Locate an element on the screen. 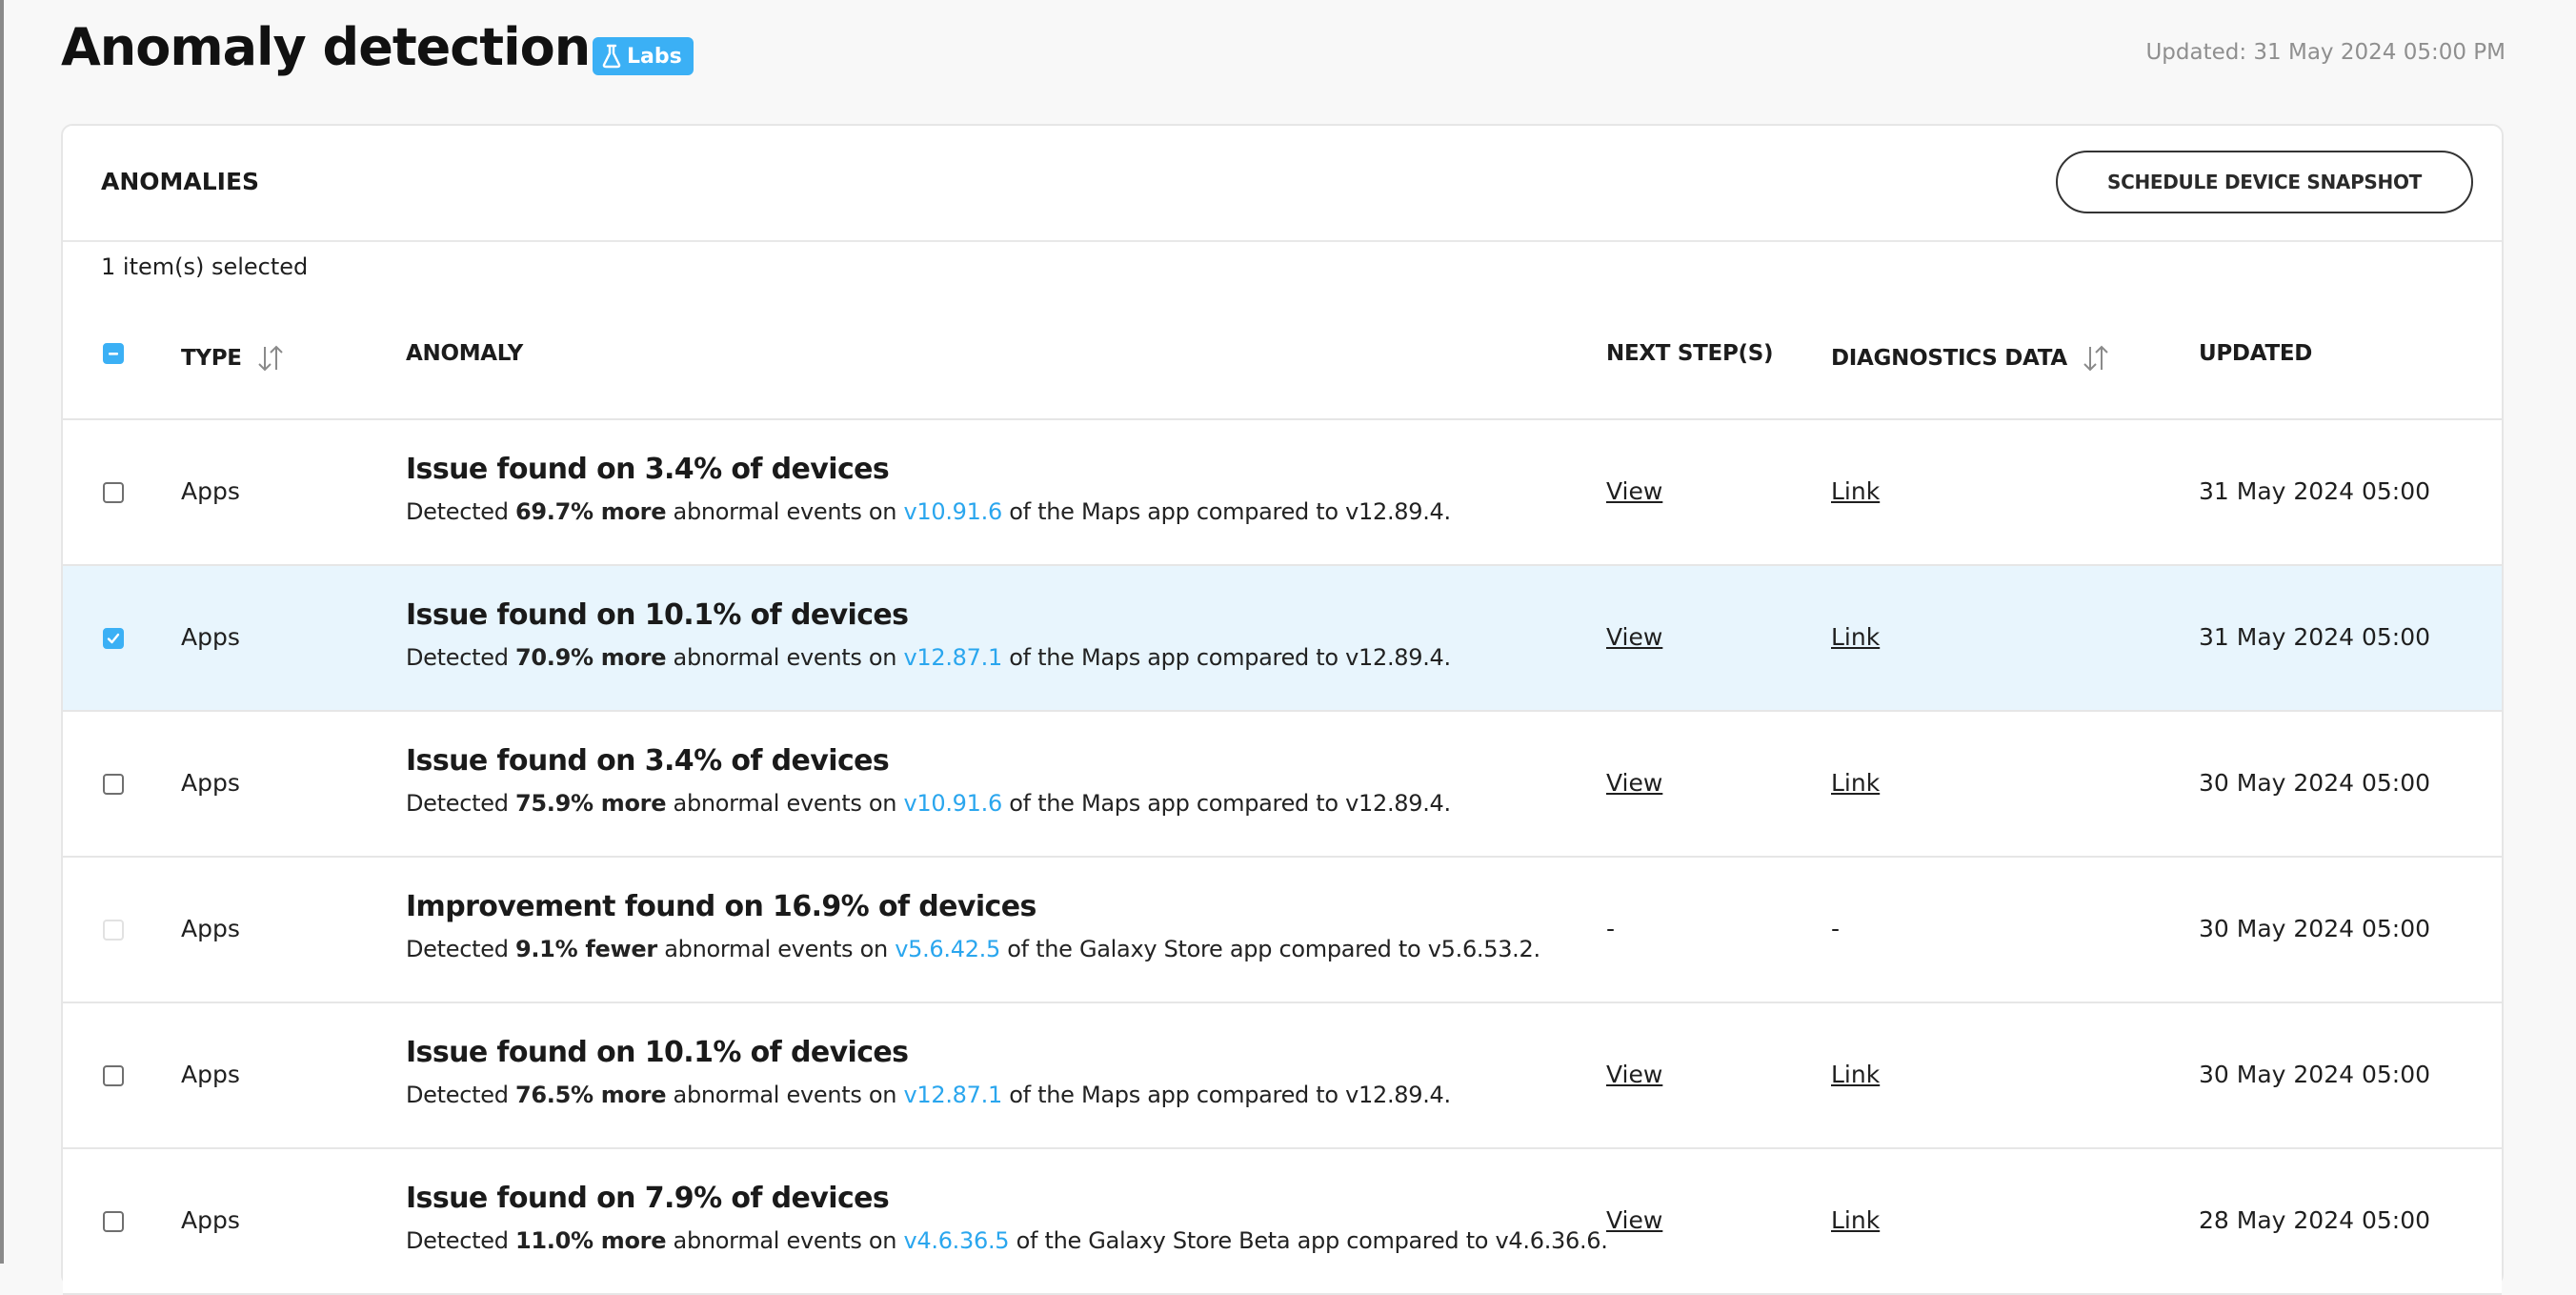  column-diagnostics: DIAGNOSTICS DATA is located at coordinates (1972, 358).